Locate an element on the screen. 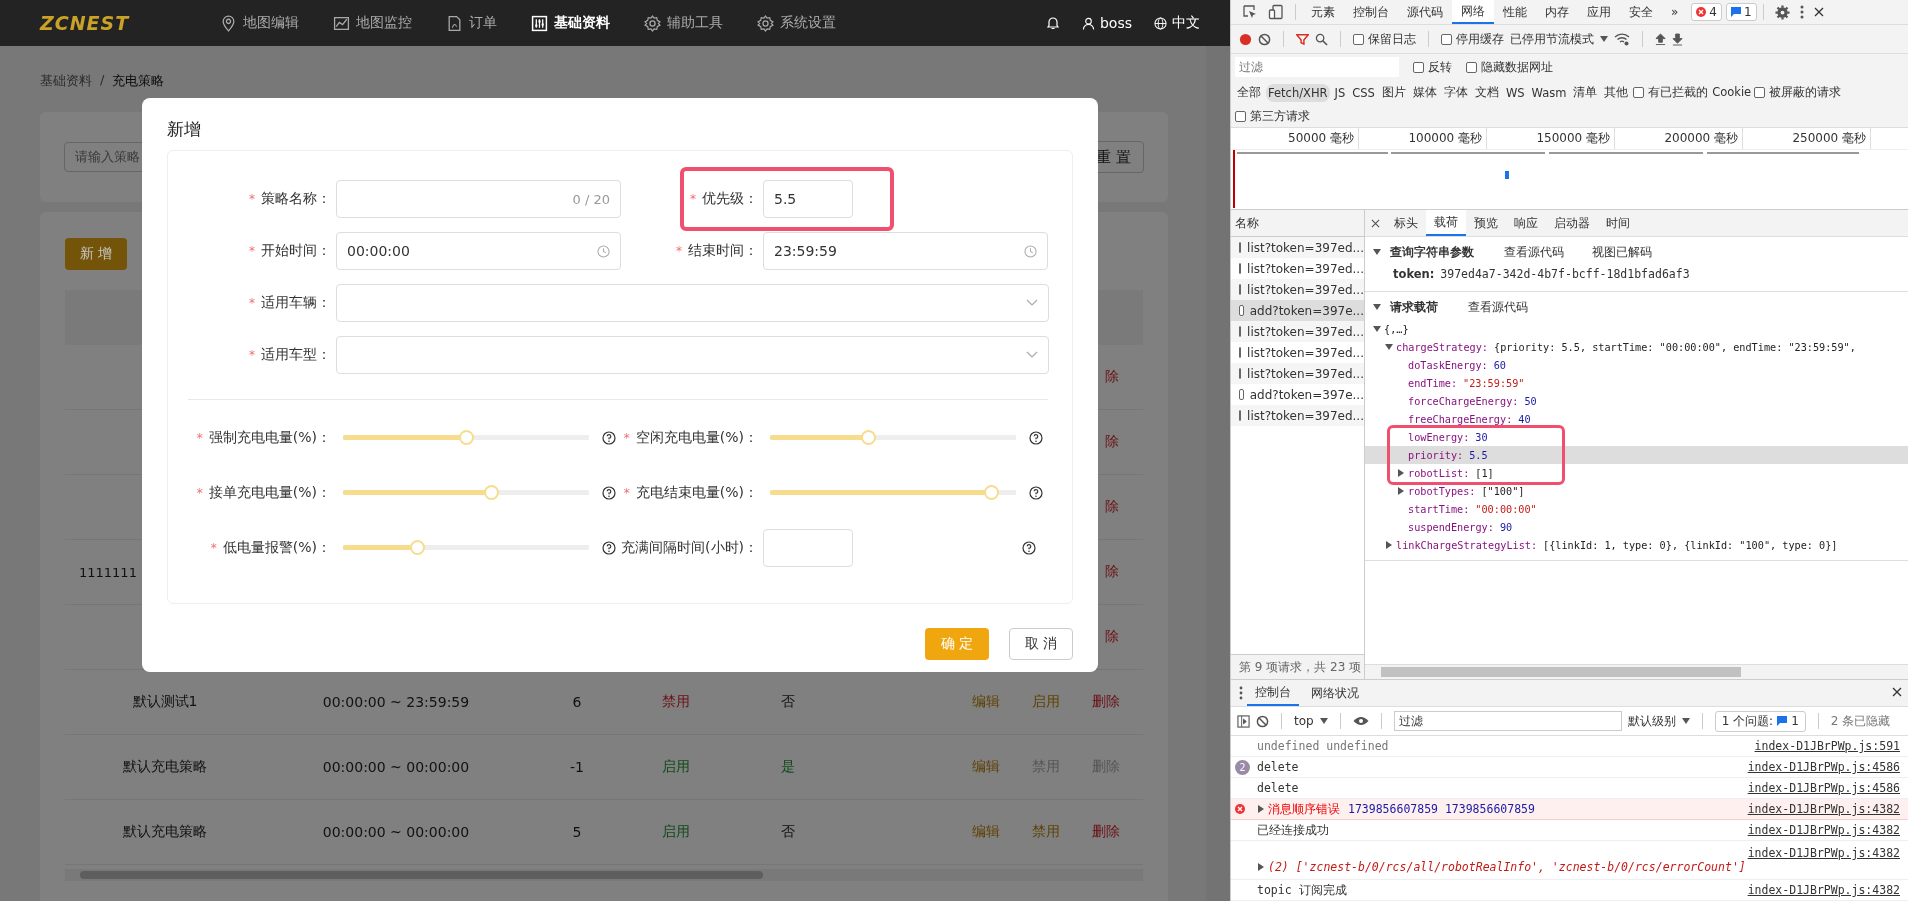  logo: ZCNEST is located at coordinates (85, 23).